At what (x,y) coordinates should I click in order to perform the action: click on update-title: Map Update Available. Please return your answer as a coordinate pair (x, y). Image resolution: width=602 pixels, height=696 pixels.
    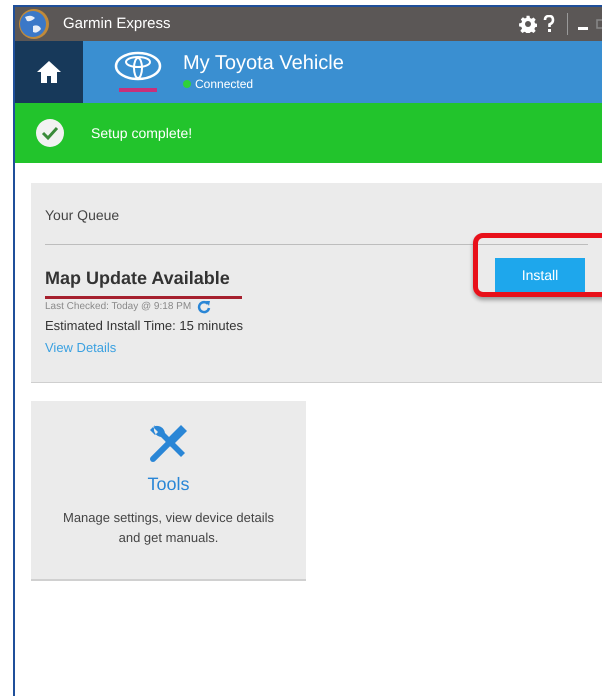
    Looking at the image, I should click on (143, 282).